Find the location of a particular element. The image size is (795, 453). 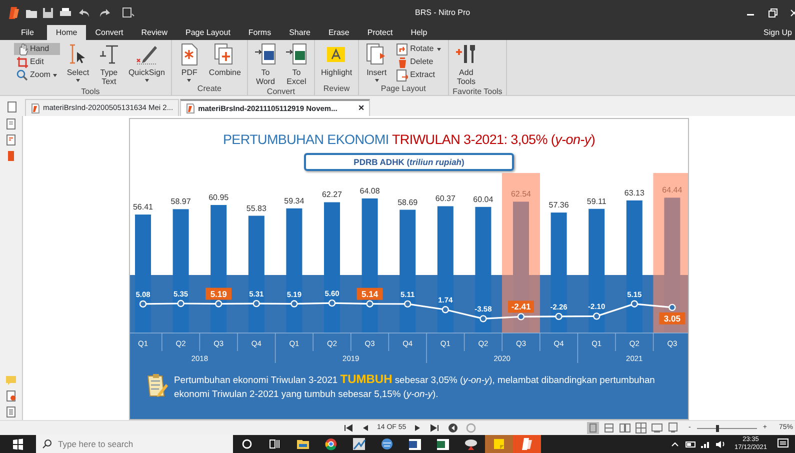

bar-value-label: 60.04 is located at coordinates (483, 199).